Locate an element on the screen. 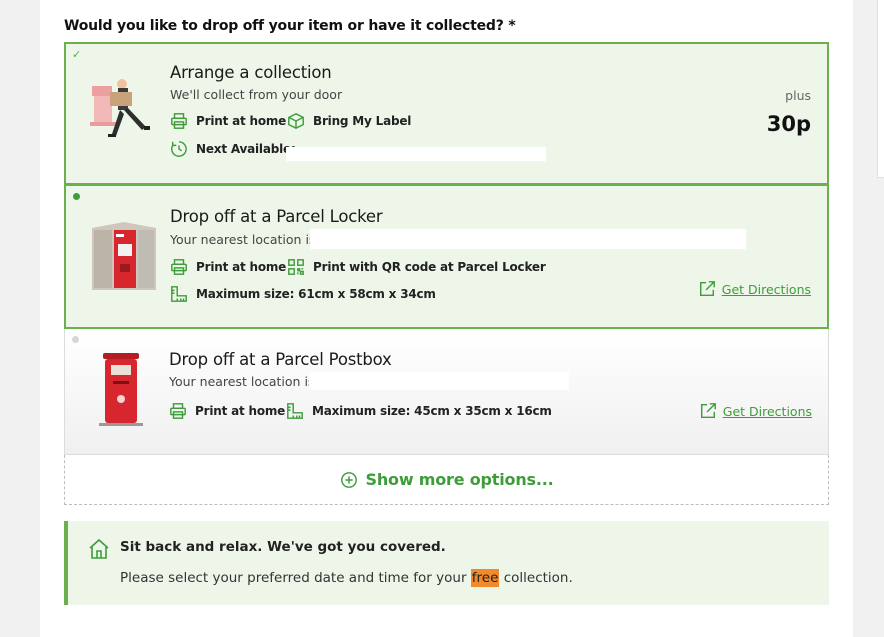  parcel-locker-illustration-icon is located at coordinates (124, 256).